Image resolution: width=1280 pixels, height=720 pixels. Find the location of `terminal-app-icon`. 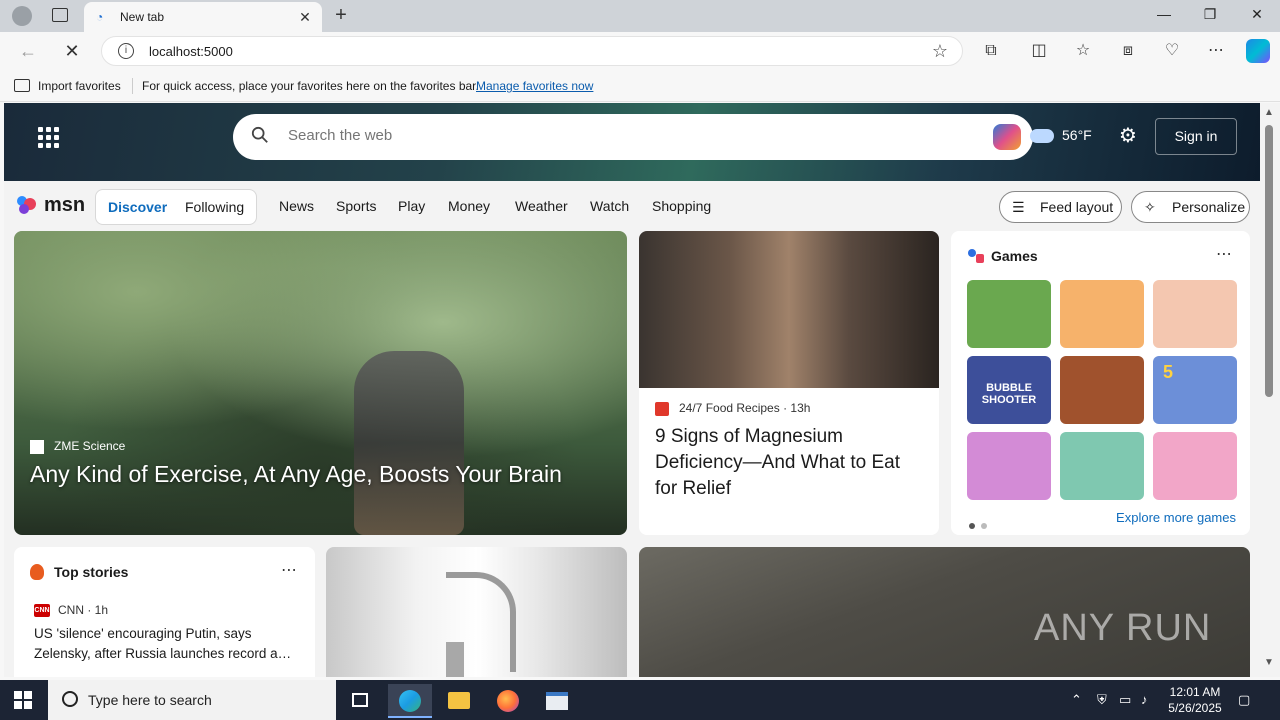

terminal-app-icon is located at coordinates (557, 701).